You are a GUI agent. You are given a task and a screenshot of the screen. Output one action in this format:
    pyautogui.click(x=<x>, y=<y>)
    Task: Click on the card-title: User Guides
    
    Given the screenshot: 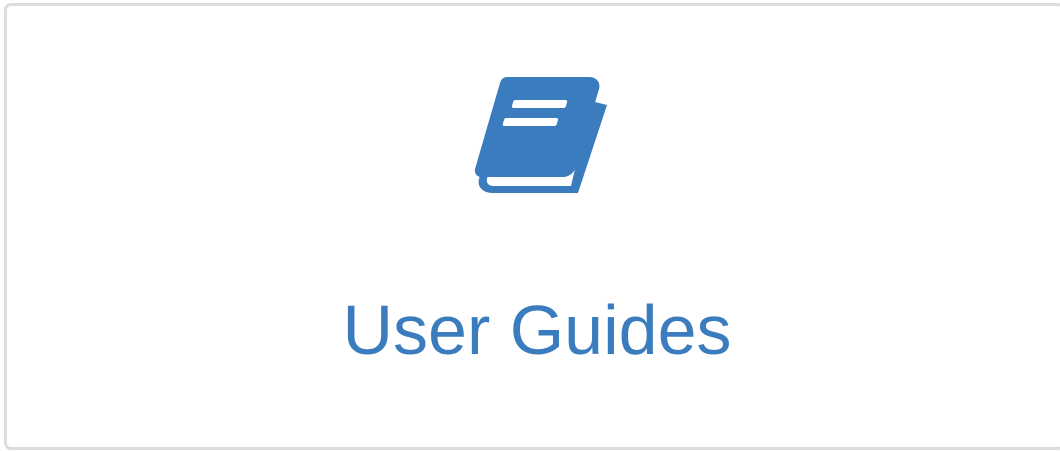 What is the action you would take?
    pyautogui.click(x=537, y=330)
    